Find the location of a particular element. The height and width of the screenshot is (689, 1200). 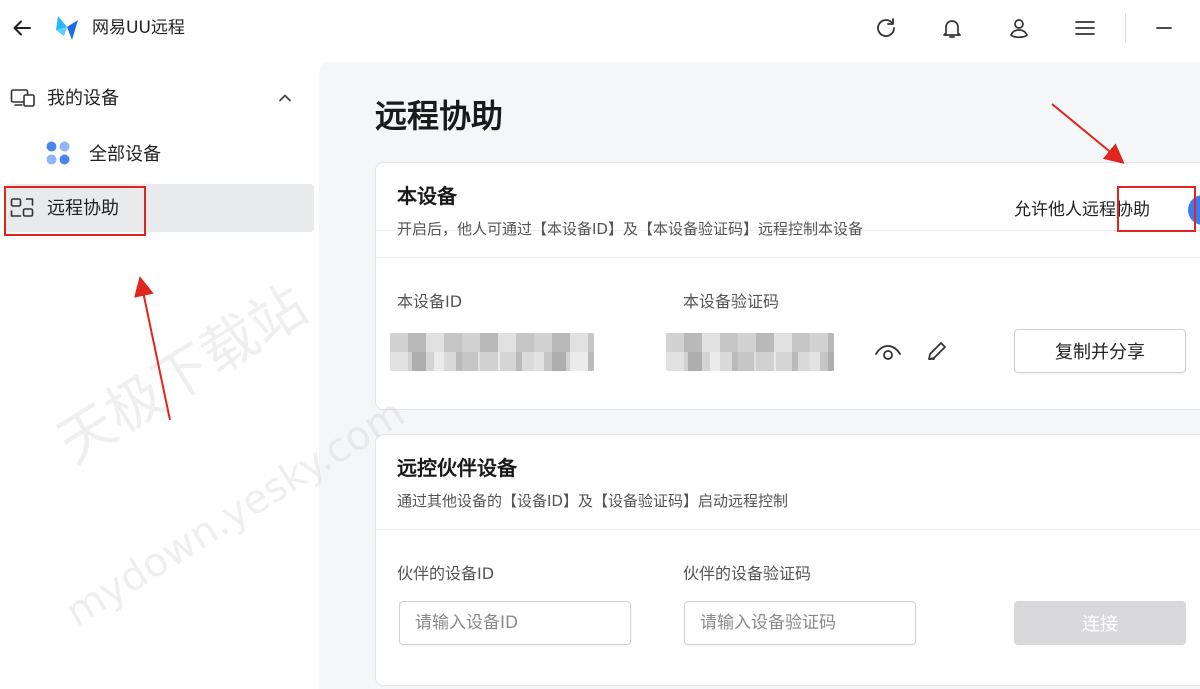

titlebar-divider is located at coordinates (1125, 28).